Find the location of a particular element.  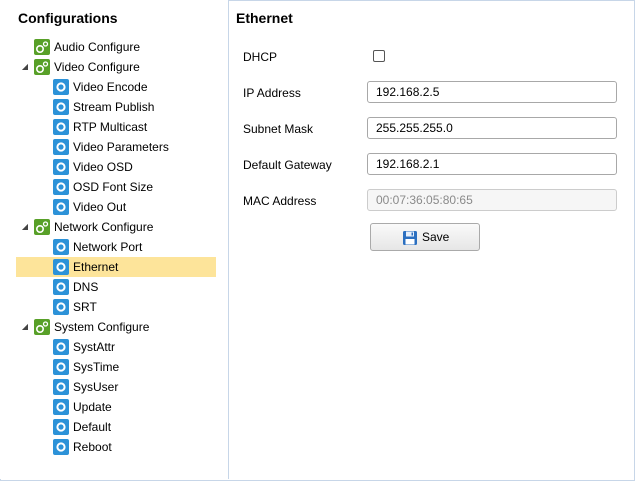

tree-item-systattr: SystAttr is located at coordinates (114, 347).